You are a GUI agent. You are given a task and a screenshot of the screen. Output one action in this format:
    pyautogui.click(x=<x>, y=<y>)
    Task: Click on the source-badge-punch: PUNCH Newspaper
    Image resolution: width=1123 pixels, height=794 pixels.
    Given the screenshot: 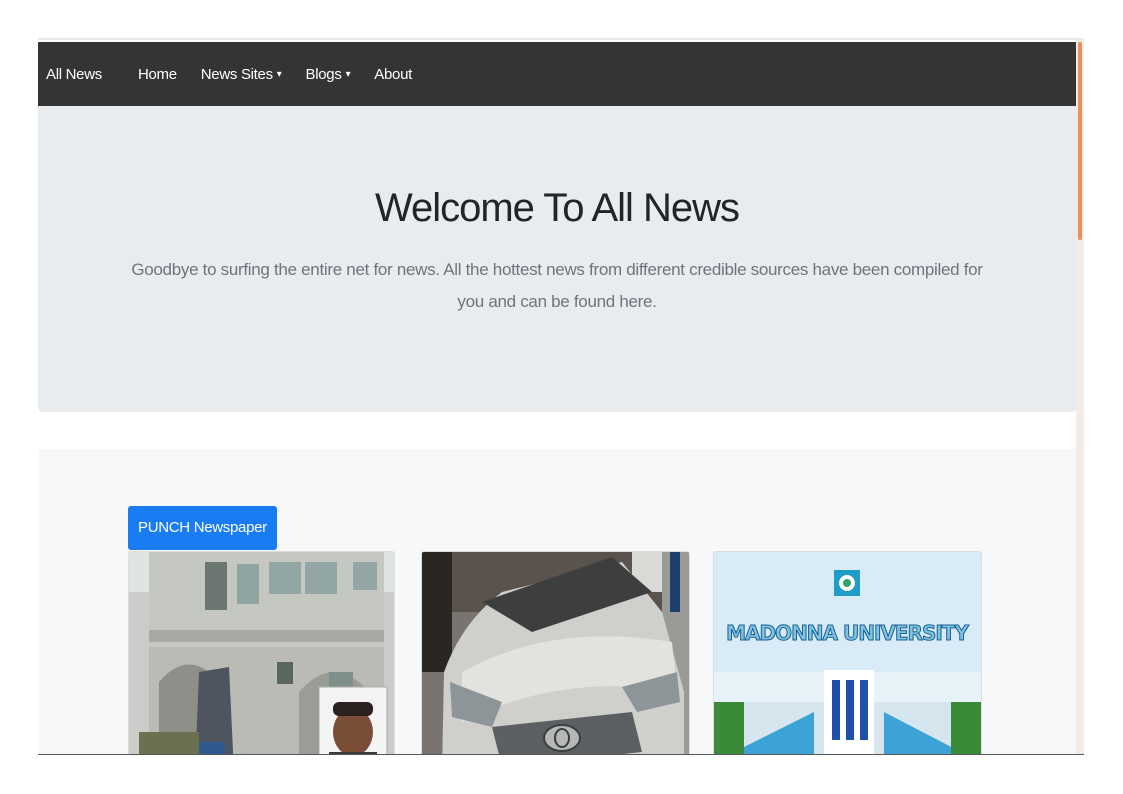 What is the action you would take?
    pyautogui.click(x=202, y=528)
    